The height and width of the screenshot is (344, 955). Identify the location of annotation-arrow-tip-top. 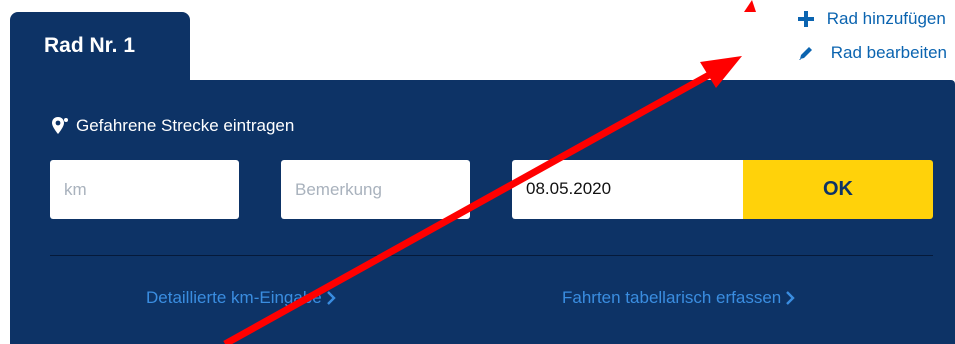
(750, 6).